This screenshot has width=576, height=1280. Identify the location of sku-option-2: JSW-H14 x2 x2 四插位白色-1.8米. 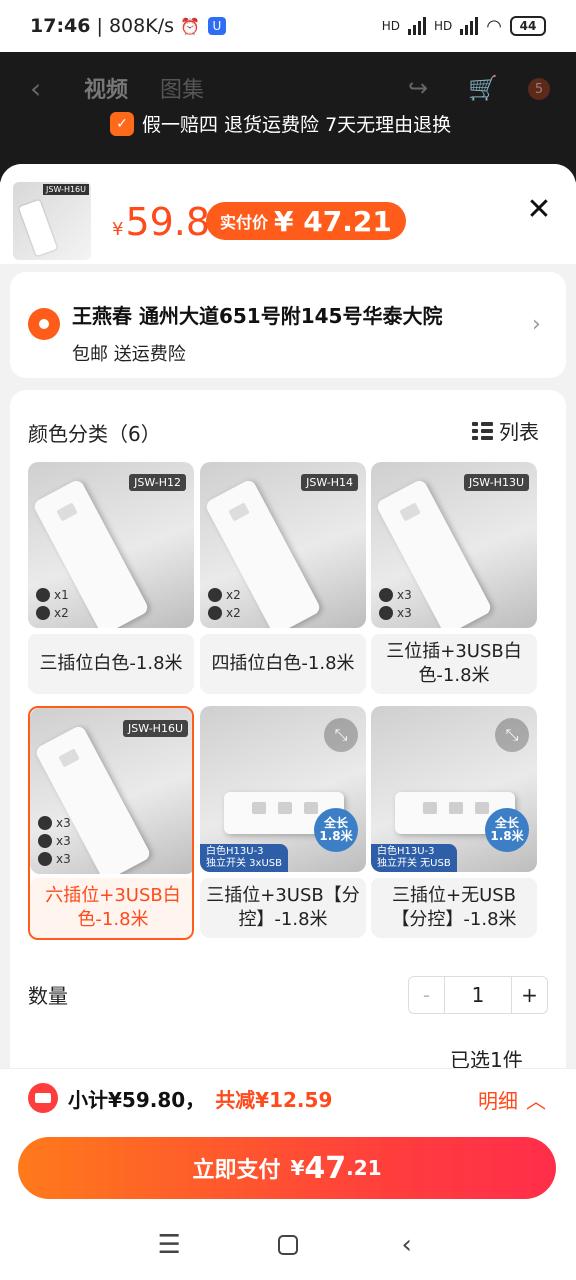
(283, 578).